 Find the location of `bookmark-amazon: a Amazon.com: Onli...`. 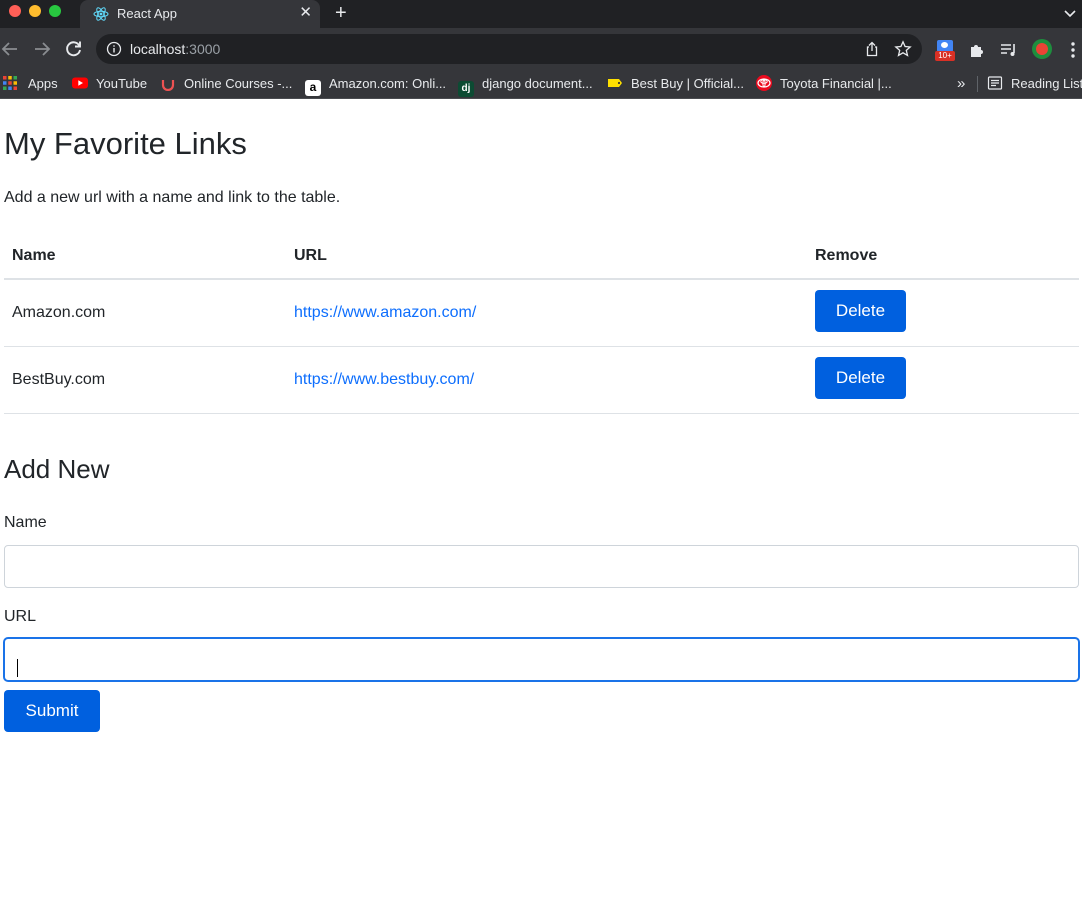

bookmark-amazon: a Amazon.com: Onli... is located at coordinates (376, 85).